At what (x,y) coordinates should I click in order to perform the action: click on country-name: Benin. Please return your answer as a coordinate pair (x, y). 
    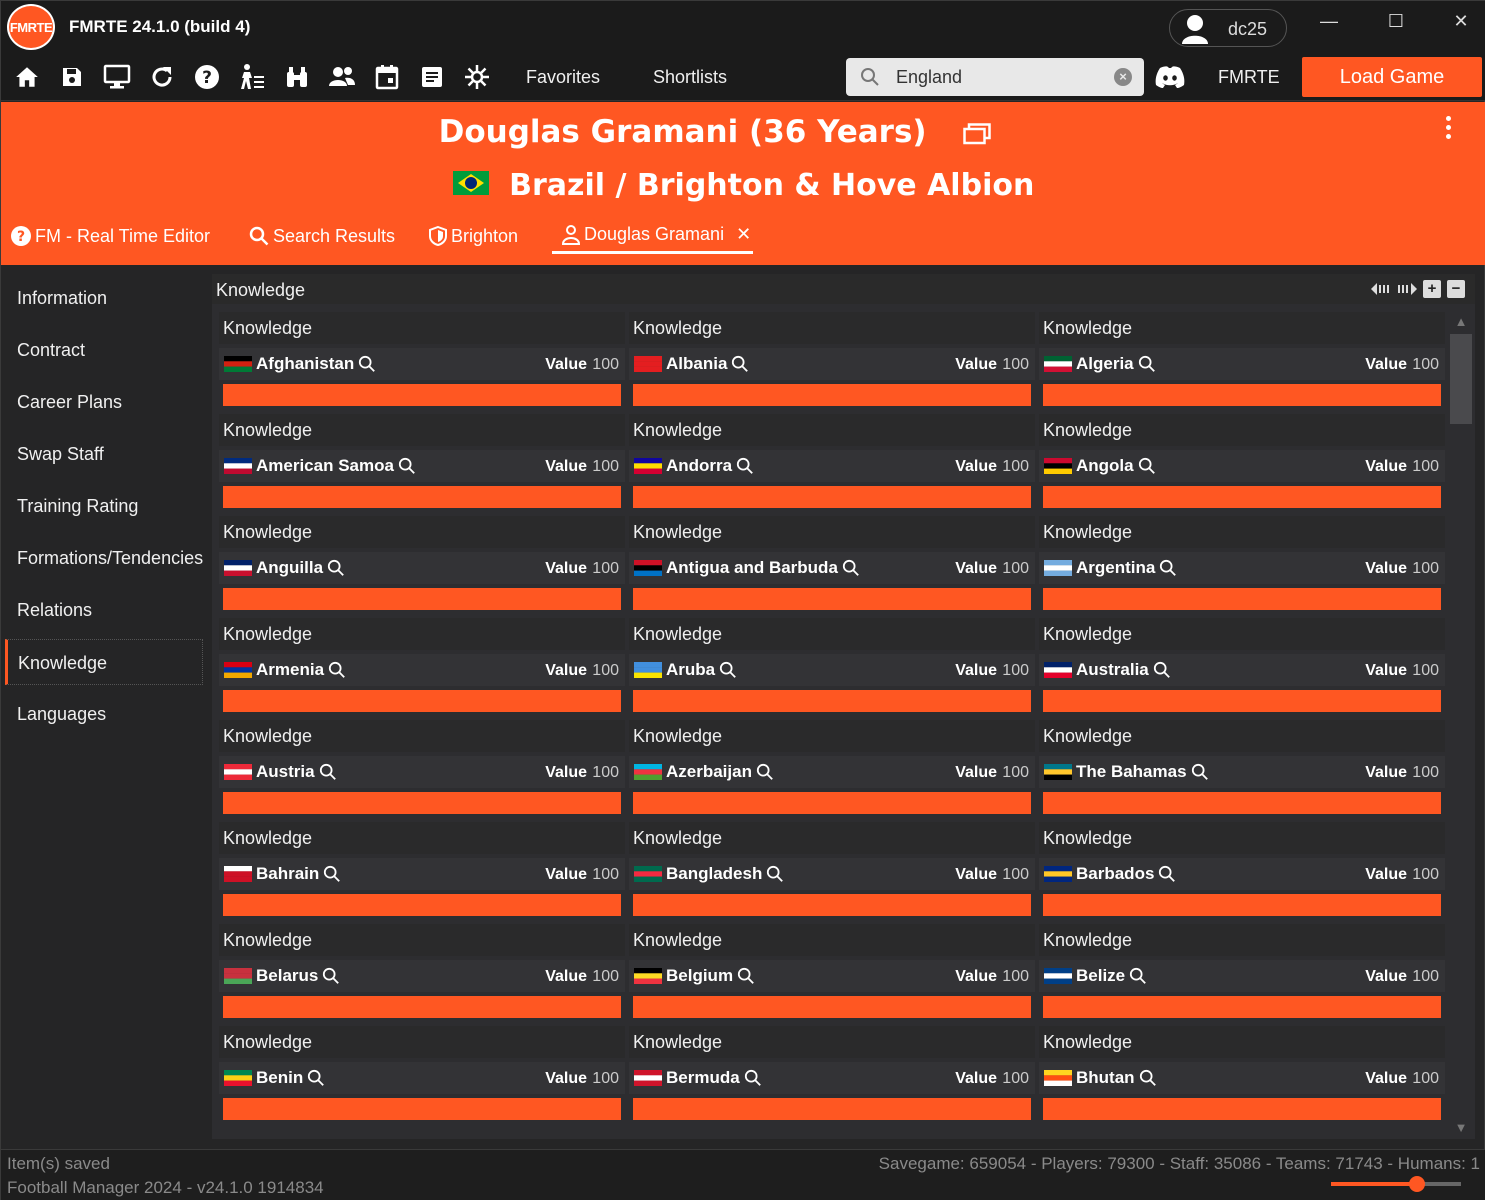
    Looking at the image, I should click on (290, 1078).